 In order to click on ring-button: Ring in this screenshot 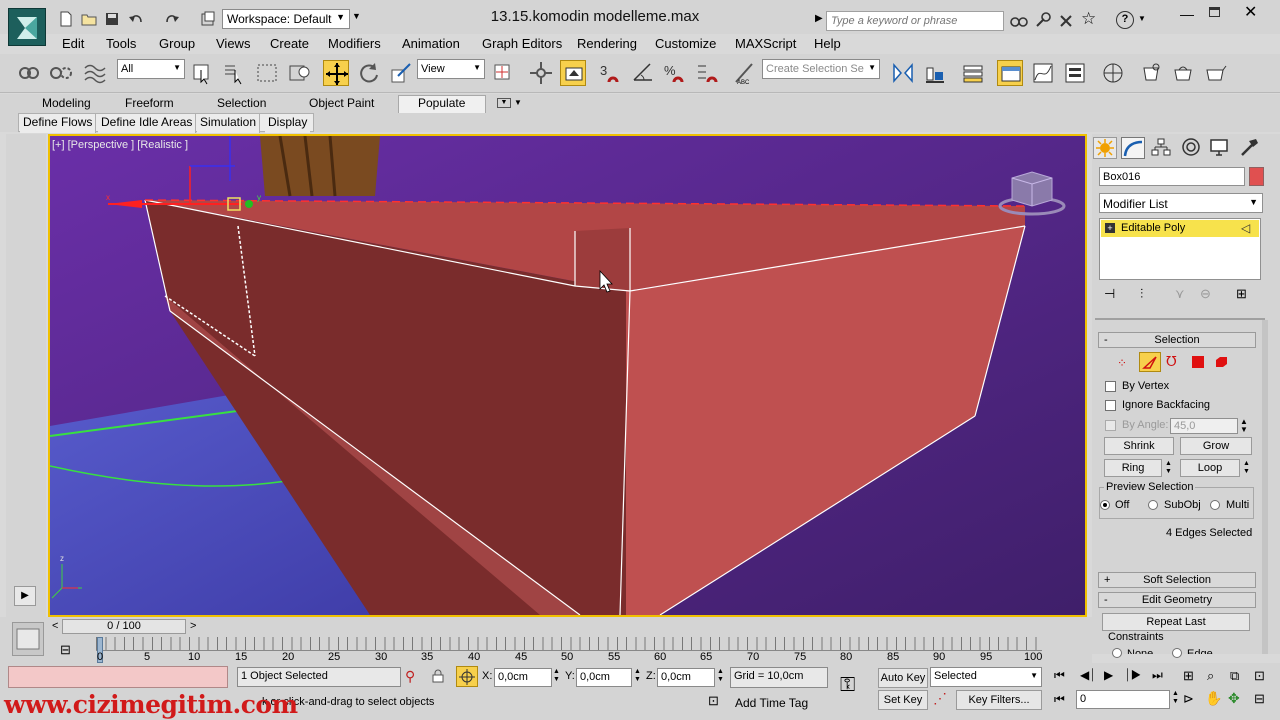, I will do `click(1133, 468)`.